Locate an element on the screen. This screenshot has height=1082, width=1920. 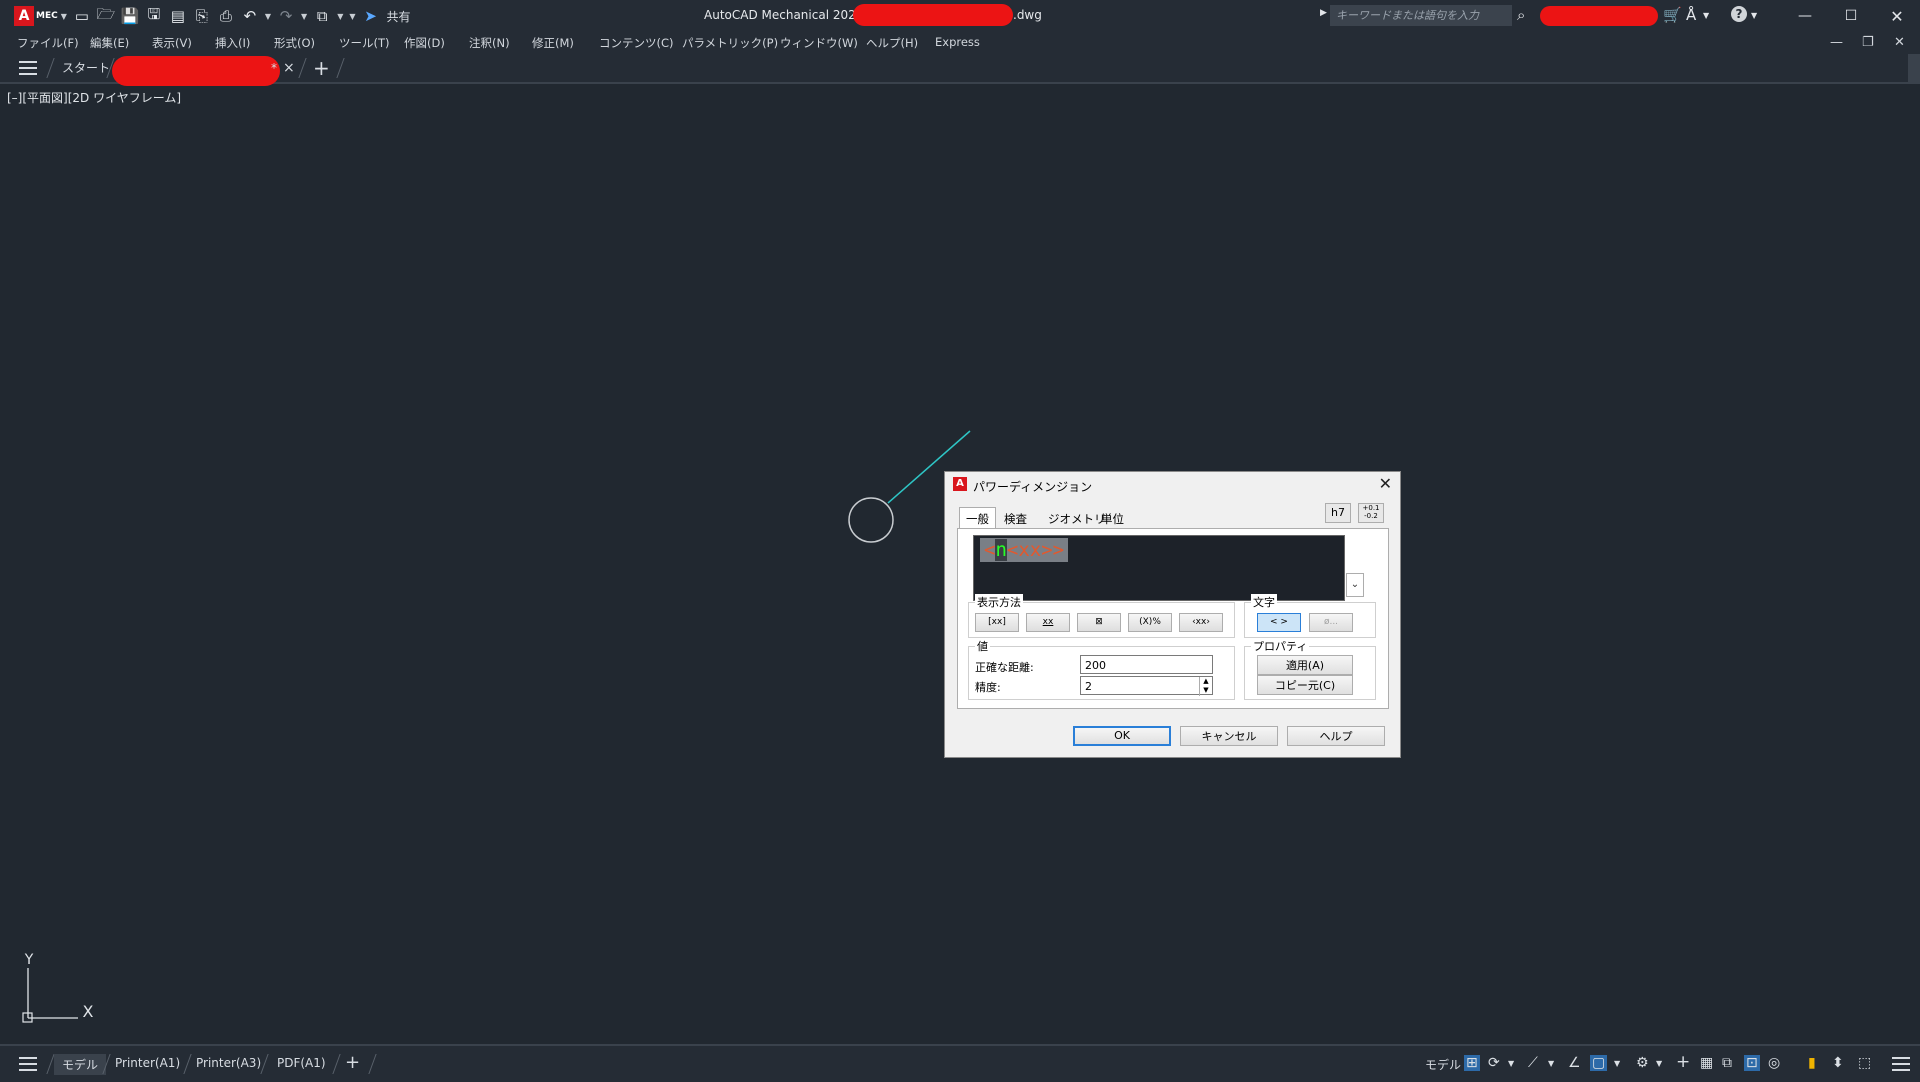
doc-minimize-icon: — is located at coordinates (1836, 42).